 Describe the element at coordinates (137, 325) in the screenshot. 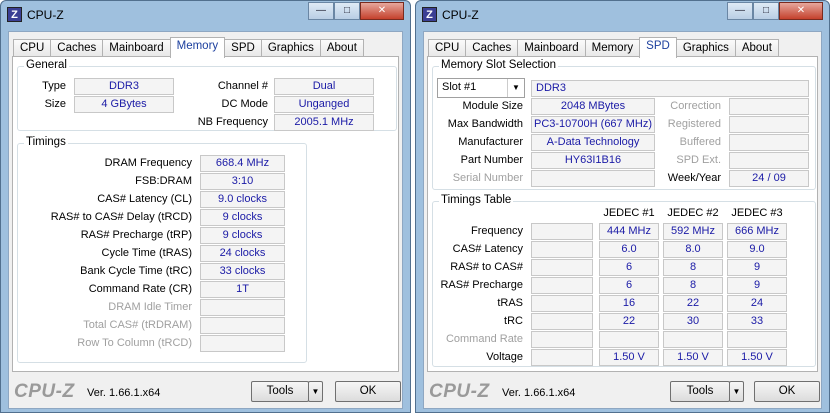

I see `total-cas-label: Total CAS# (tRDRAM)` at that location.